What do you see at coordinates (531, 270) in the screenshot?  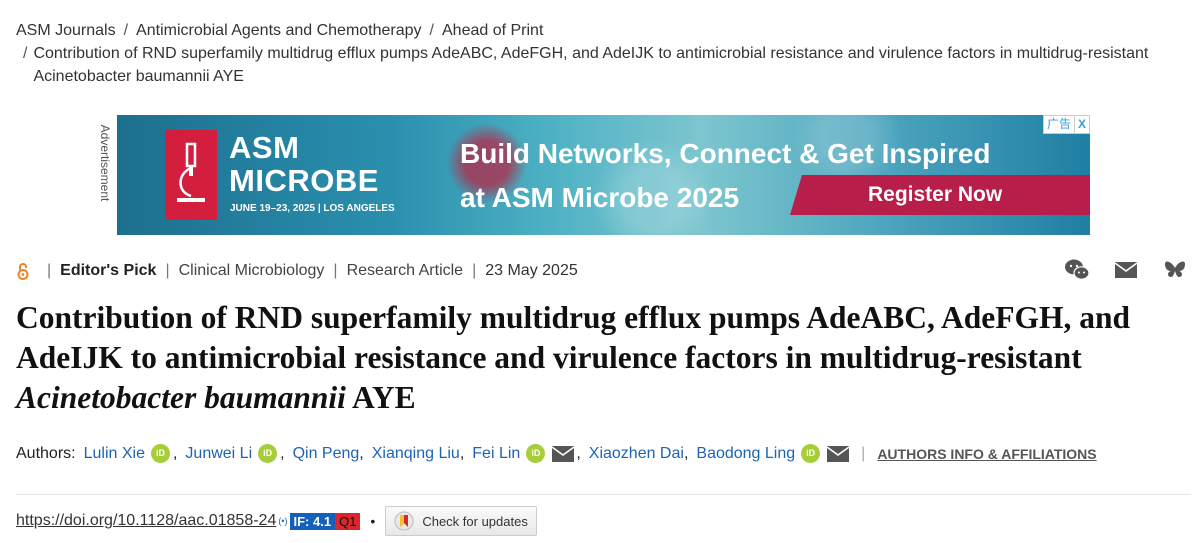 I see `publication-date: 23 May 2025` at bounding box center [531, 270].